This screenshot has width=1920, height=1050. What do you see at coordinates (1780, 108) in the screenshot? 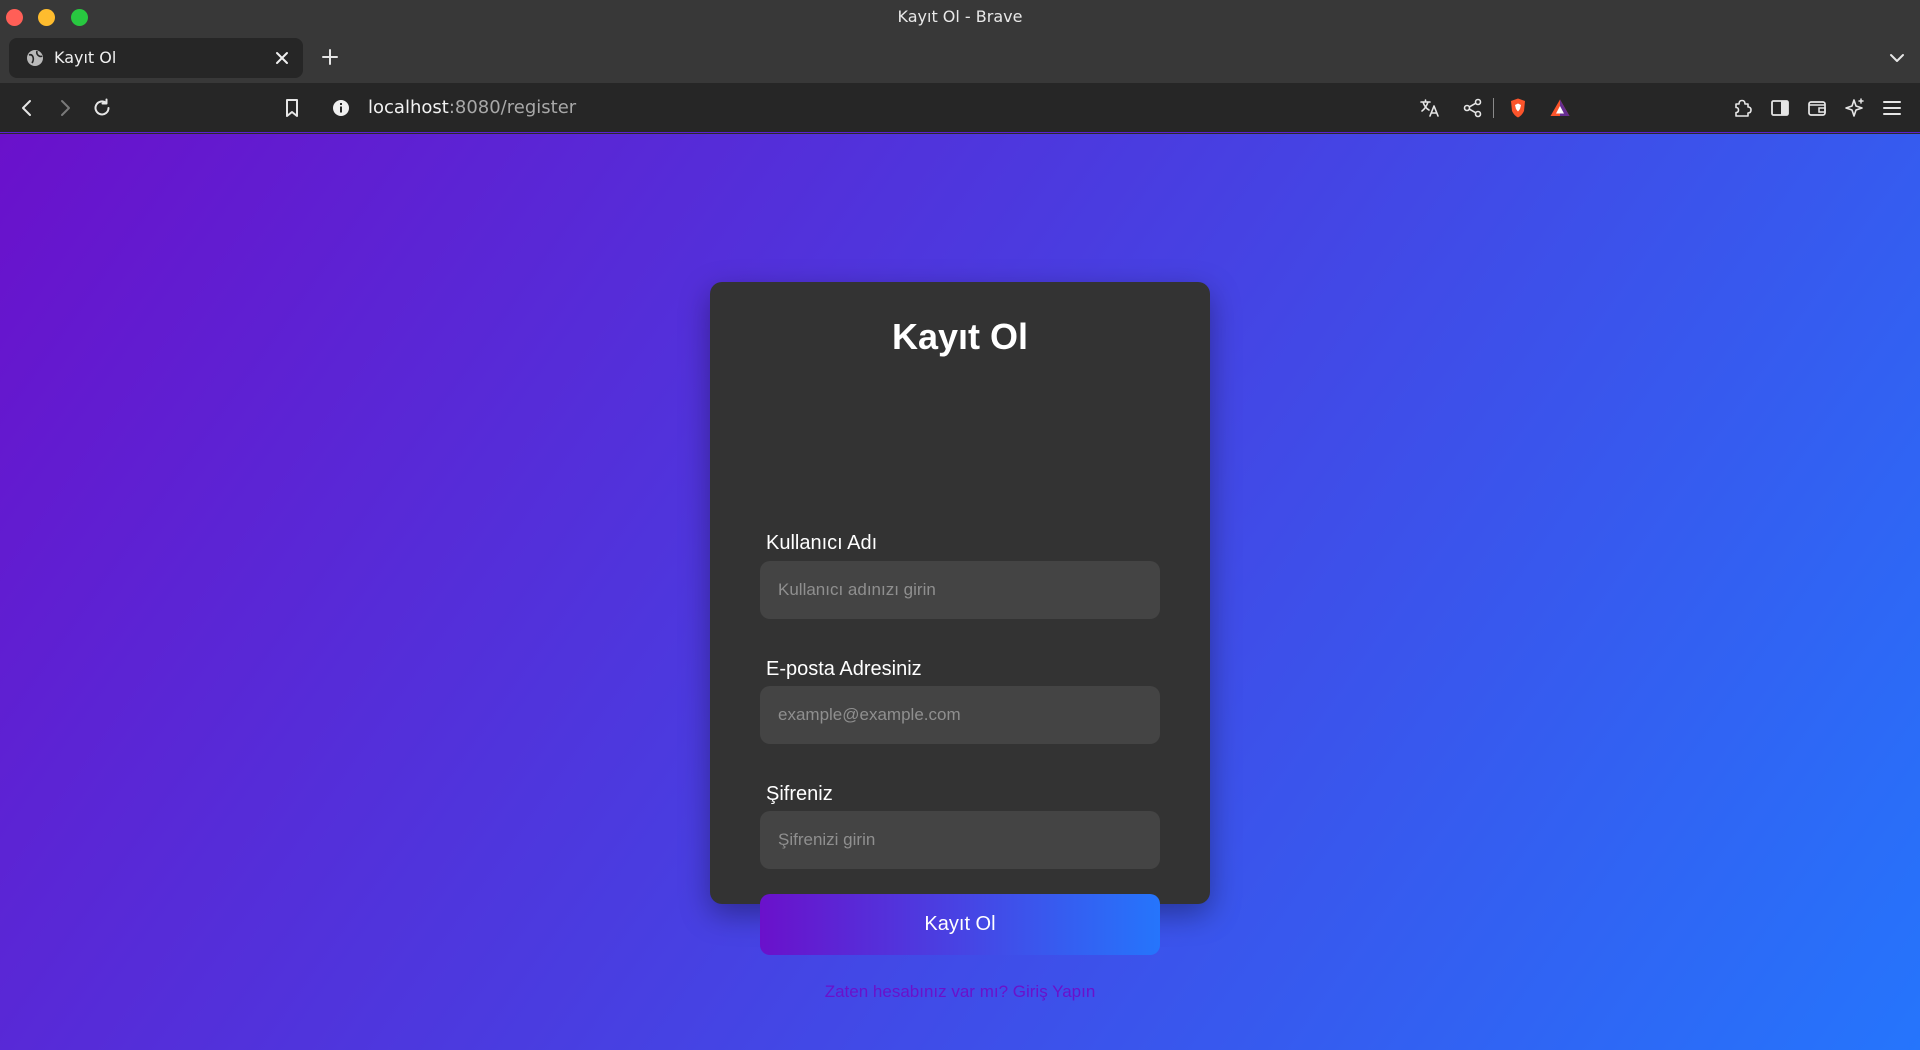
I see `sidebar-icon` at bounding box center [1780, 108].